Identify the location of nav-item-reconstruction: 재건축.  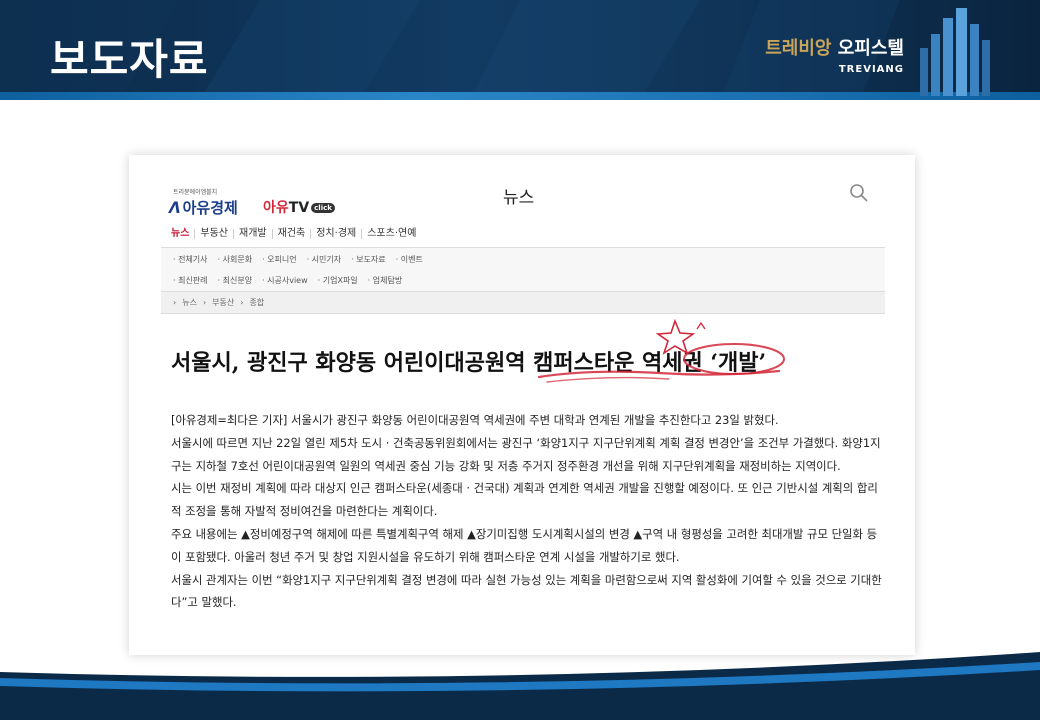
(292, 234).